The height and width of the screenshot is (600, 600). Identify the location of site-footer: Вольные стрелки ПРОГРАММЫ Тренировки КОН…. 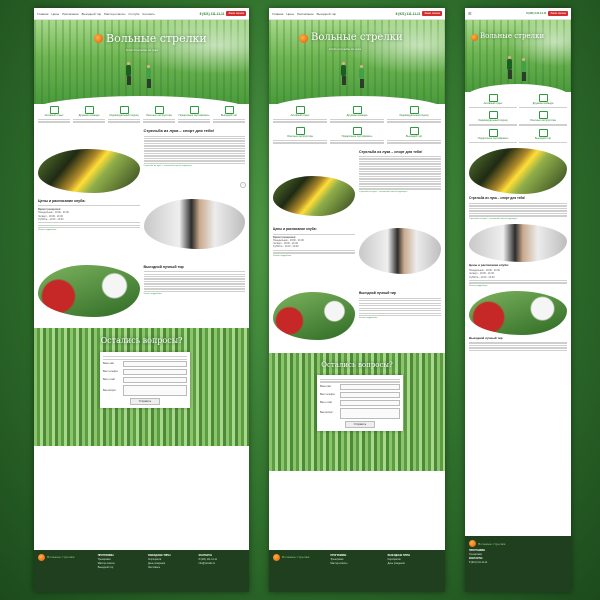
(518, 564).